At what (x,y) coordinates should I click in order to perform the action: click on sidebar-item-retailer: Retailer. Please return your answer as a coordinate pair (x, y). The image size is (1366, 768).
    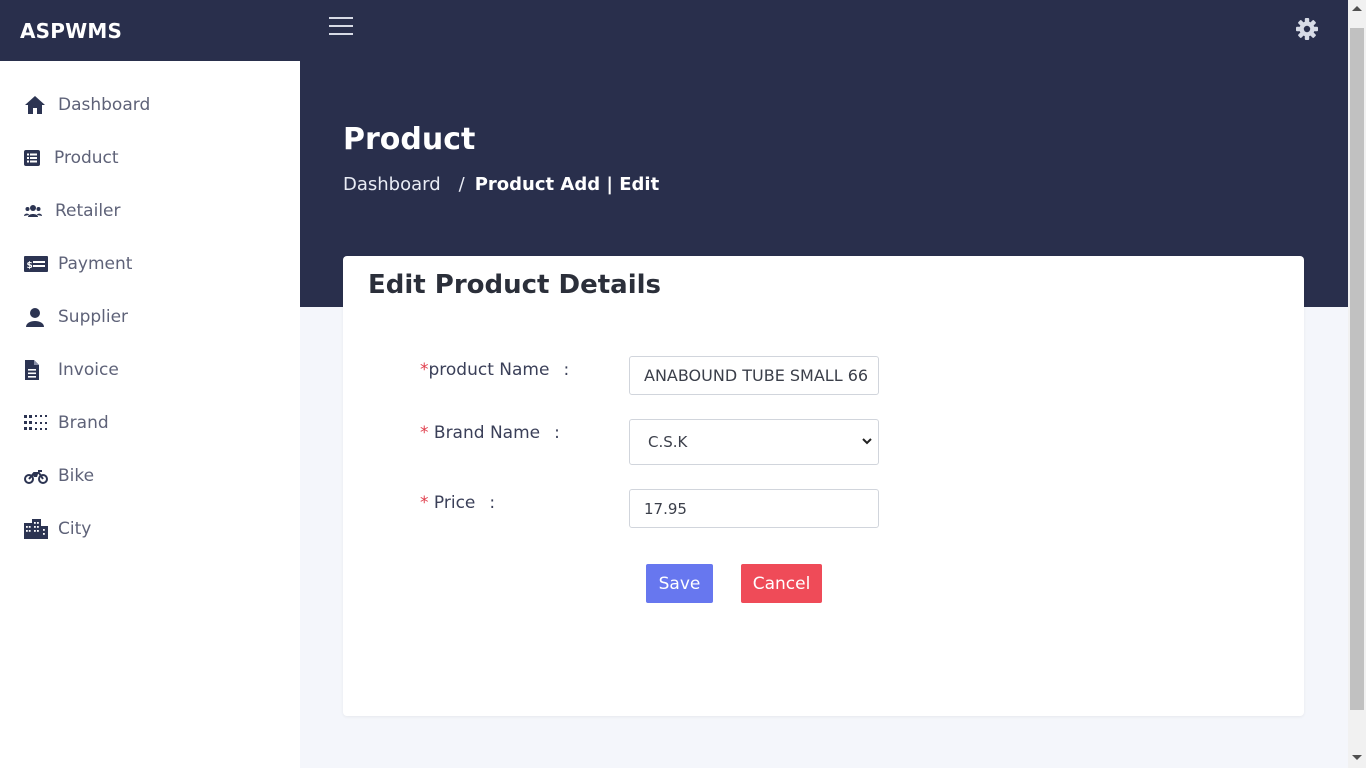
    Looking at the image, I should click on (150, 210).